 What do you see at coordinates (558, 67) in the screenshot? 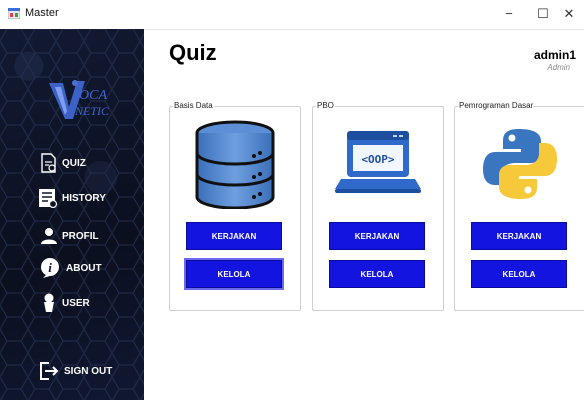
I see `user-role: Admin` at bounding box center [558, 67].